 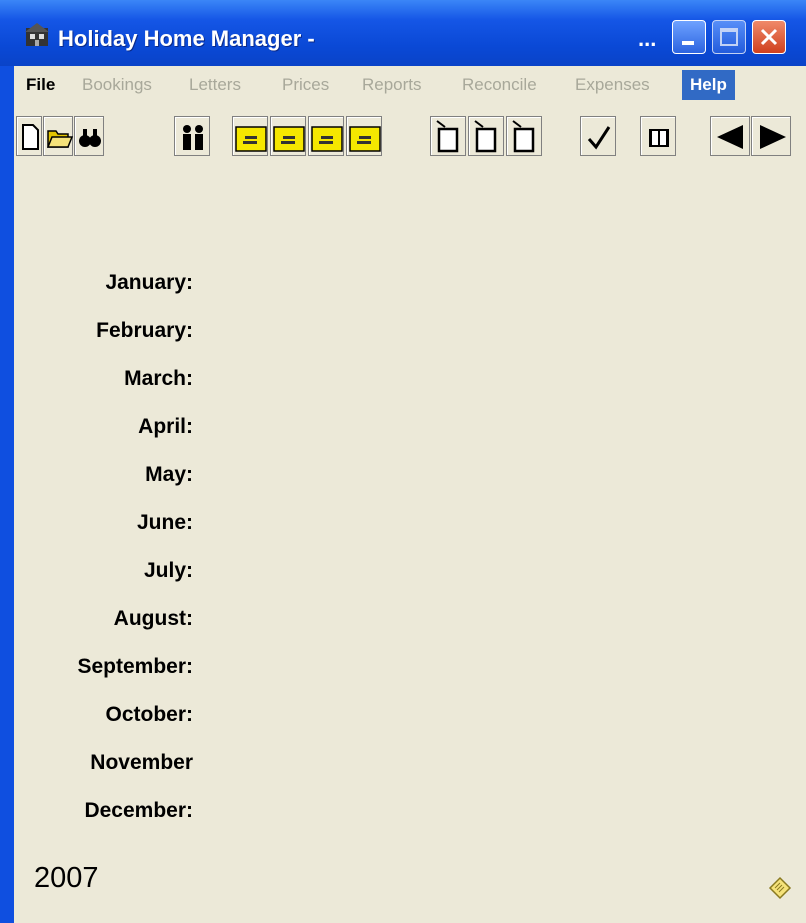 What do you see at coordinates (365, 139) in the screenshot?
I see `booking-yellow-4-icon` at bounding box center [365, 139].